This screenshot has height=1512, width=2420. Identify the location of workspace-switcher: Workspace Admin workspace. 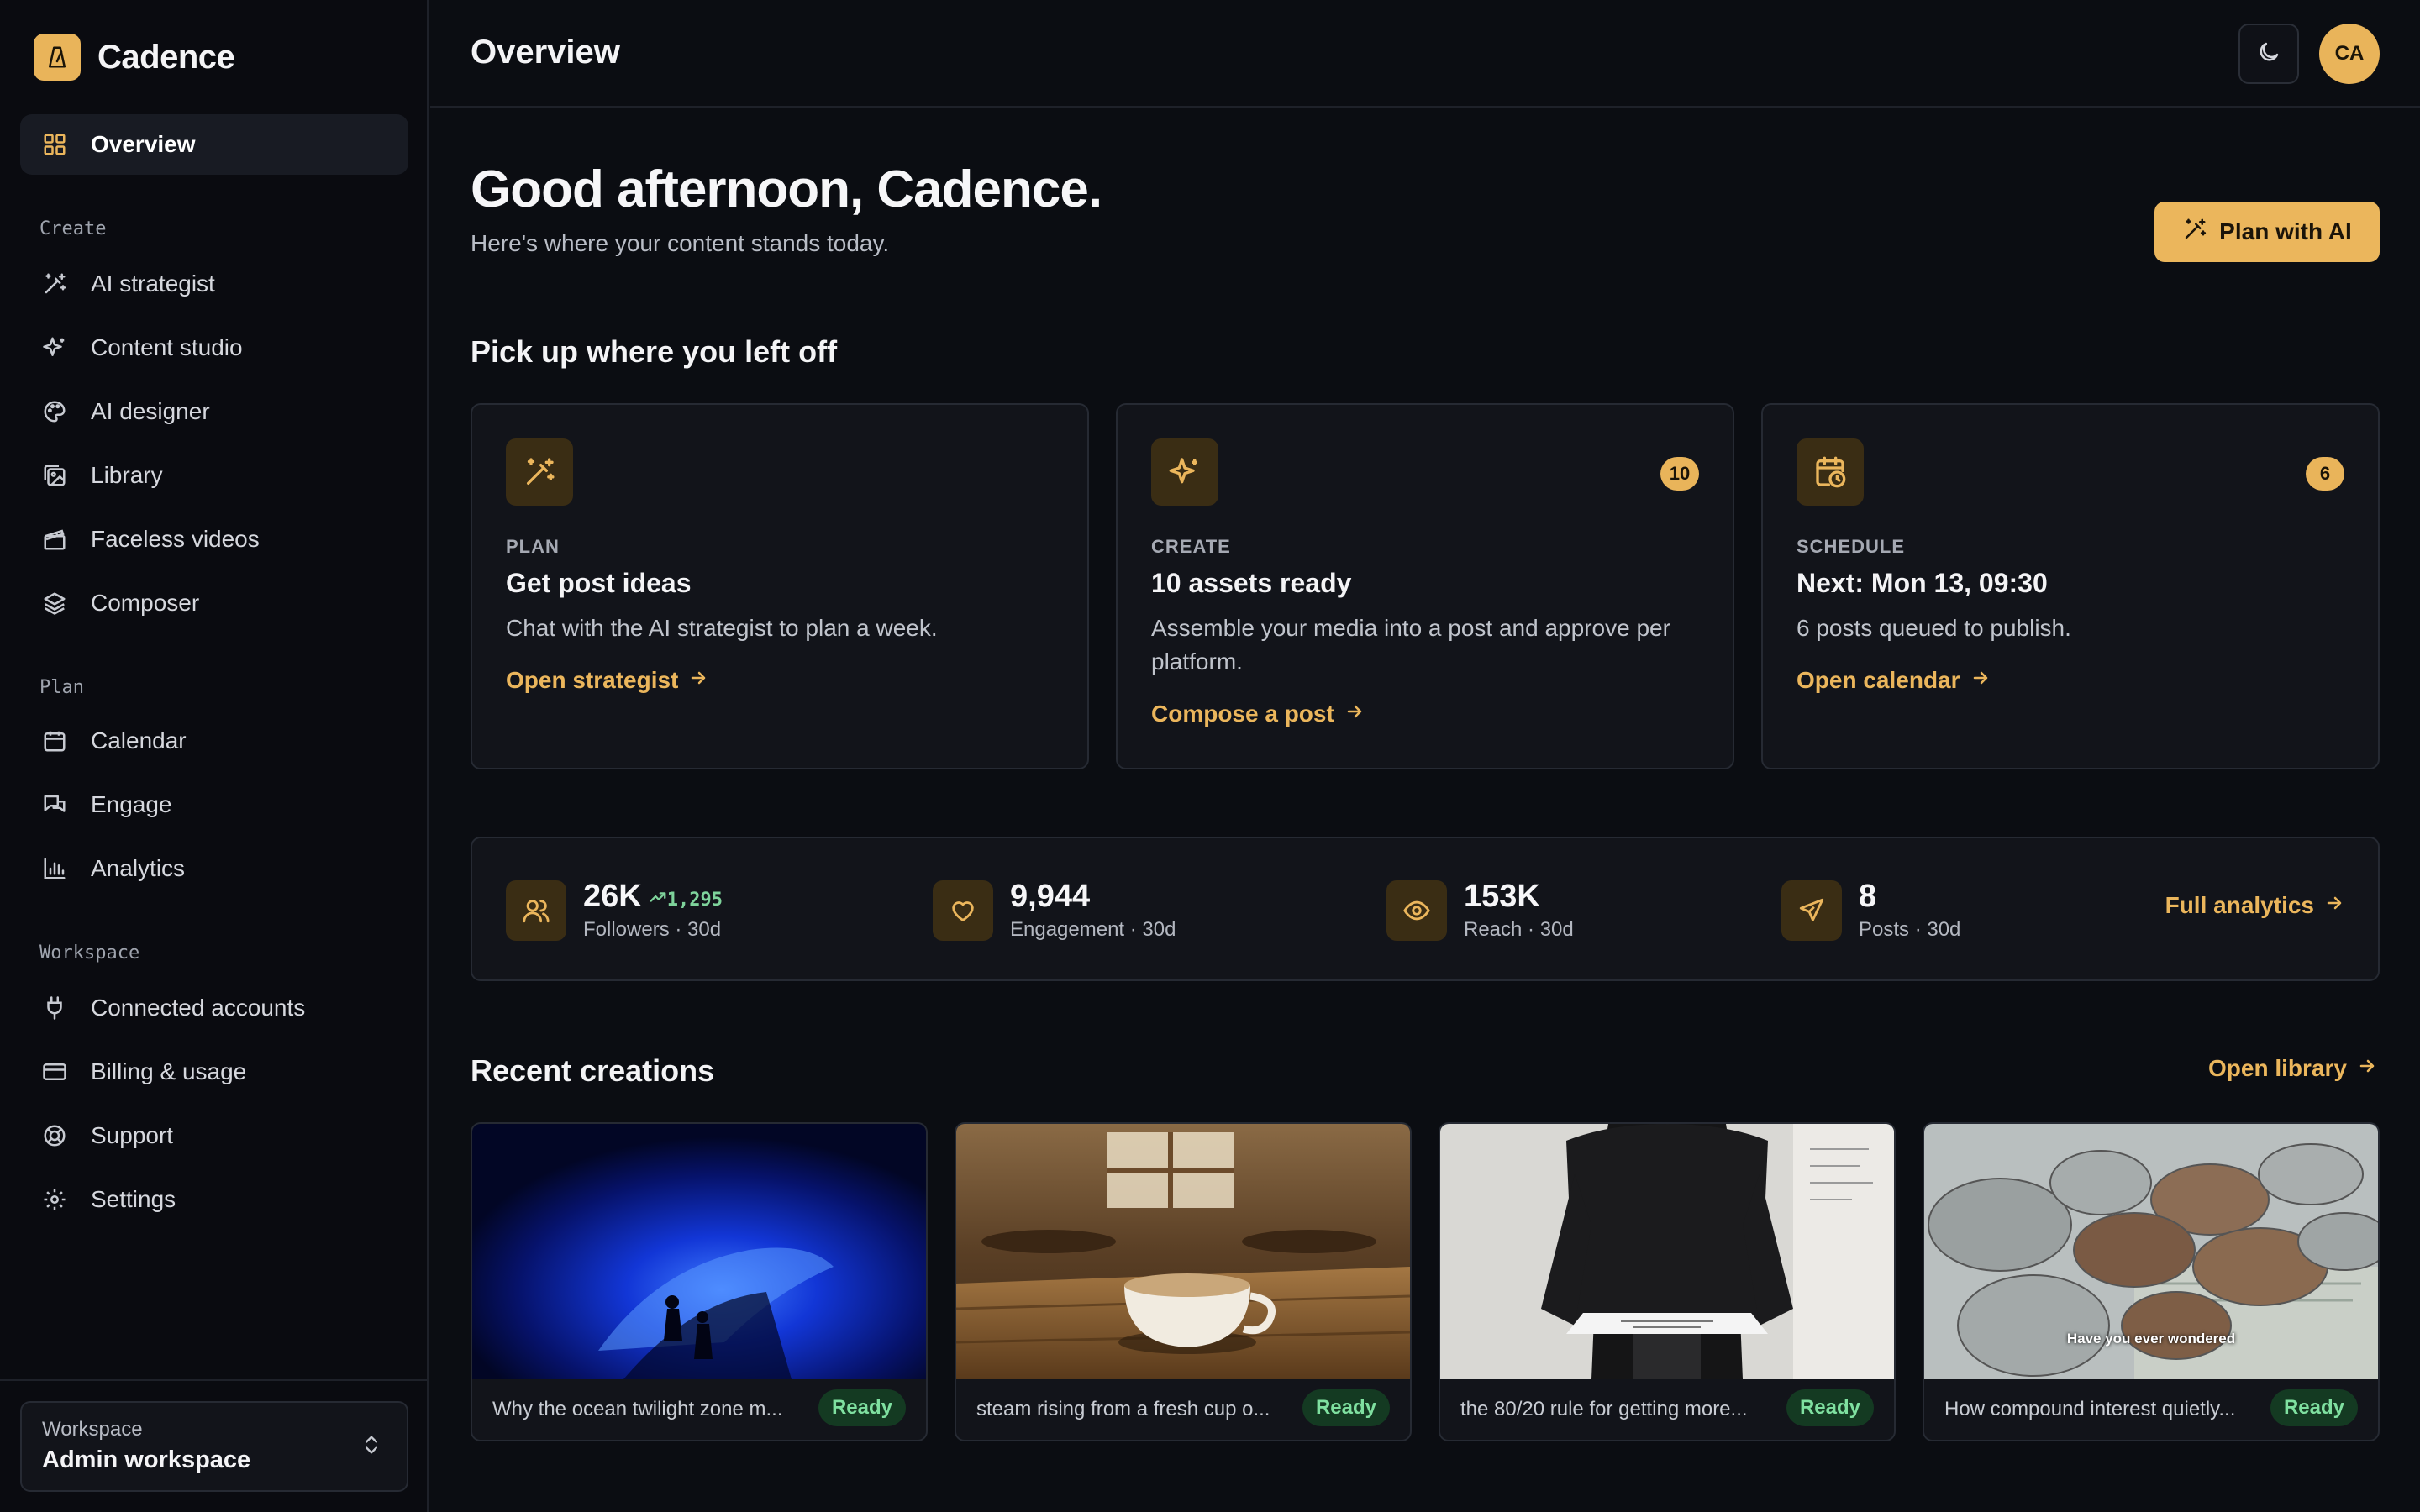
(214, 1446).